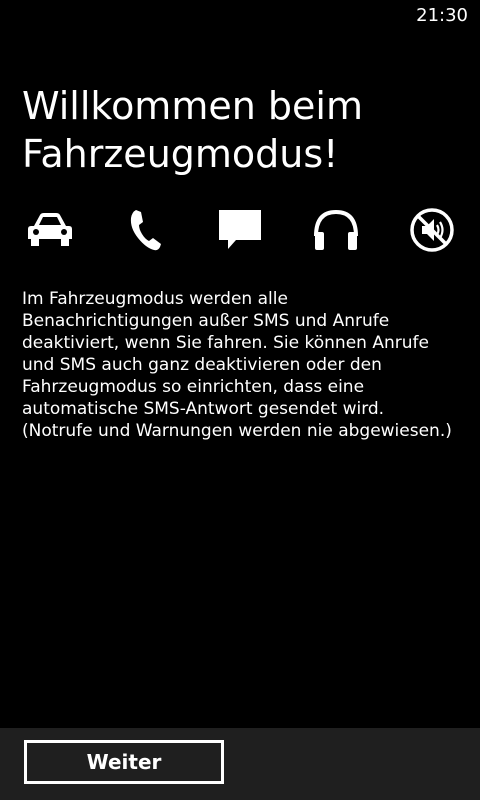 The image size is (480, 800). What do you see at coordinates (336, 230) in the screenshot?
I see `headphones-icon` at bounding box center [336, 230].